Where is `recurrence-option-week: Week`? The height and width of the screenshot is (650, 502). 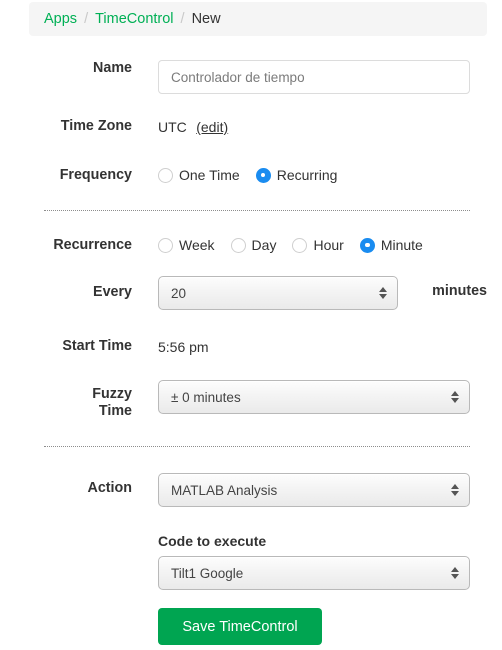 recurrence-option-week: Week is located at coordinates (186, 245).